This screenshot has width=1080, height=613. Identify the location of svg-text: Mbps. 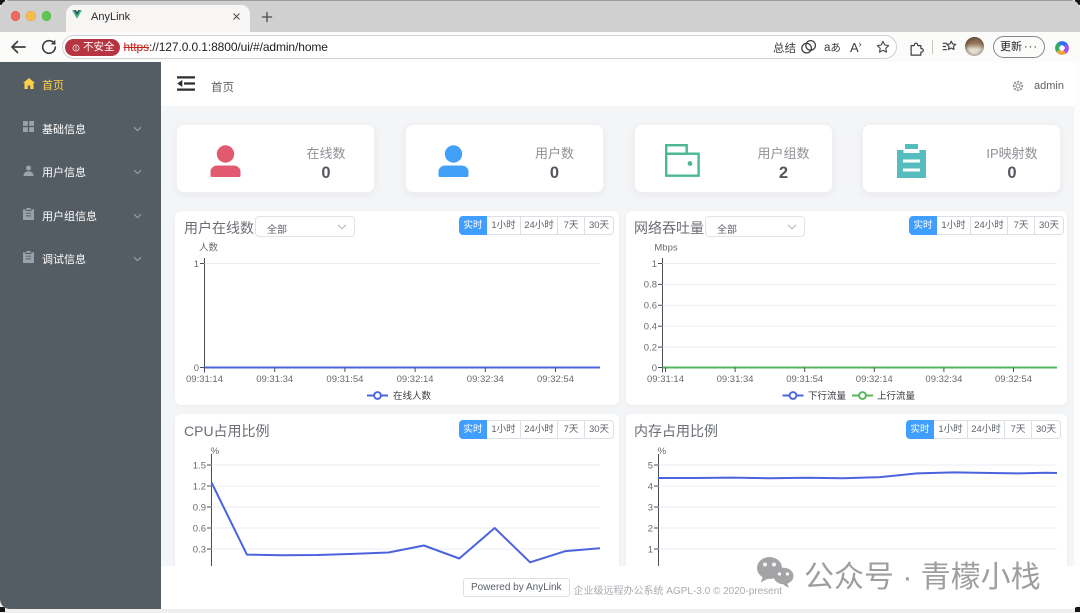
(665, 247).